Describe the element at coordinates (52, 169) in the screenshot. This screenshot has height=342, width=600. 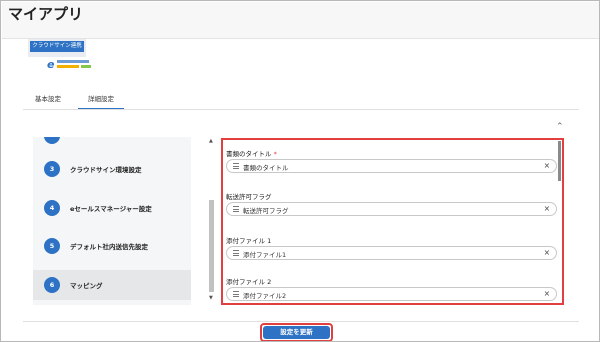
I see `step-number: 3` at that location.